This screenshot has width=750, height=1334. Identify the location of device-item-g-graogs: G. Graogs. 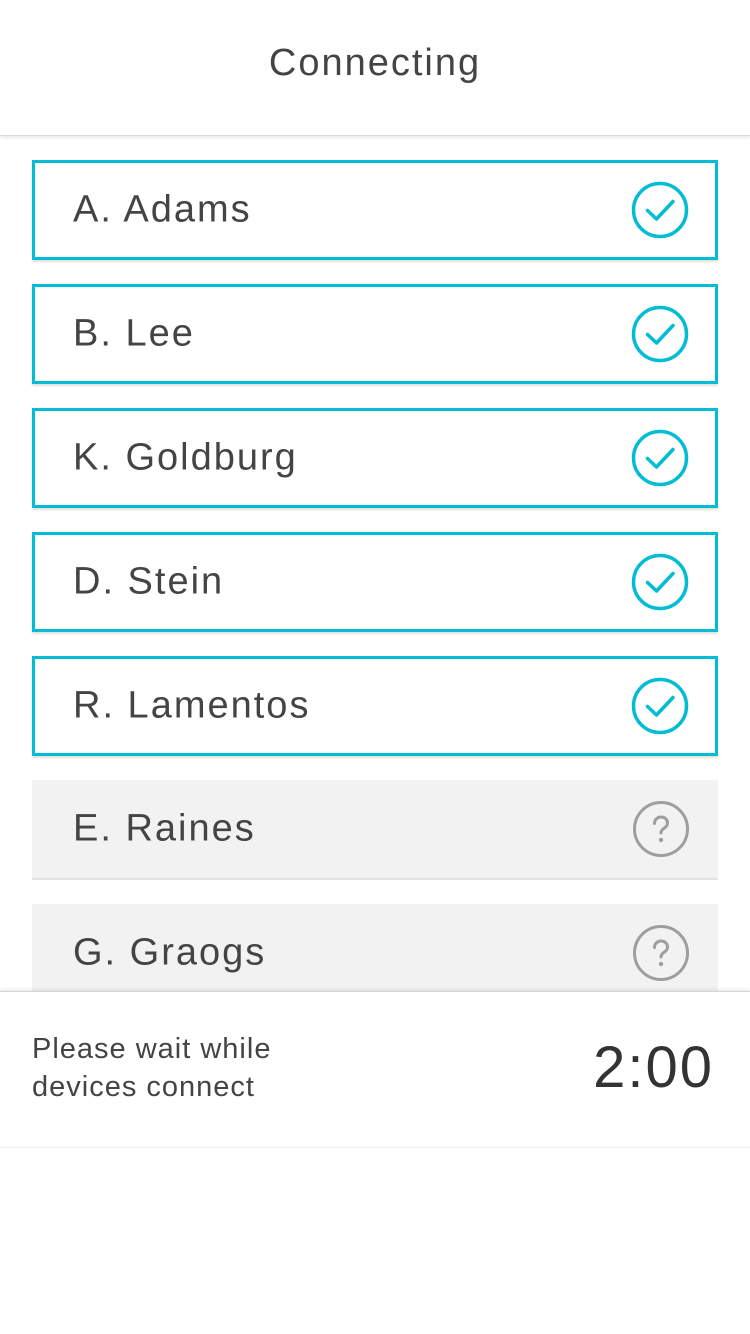
(375, 947).